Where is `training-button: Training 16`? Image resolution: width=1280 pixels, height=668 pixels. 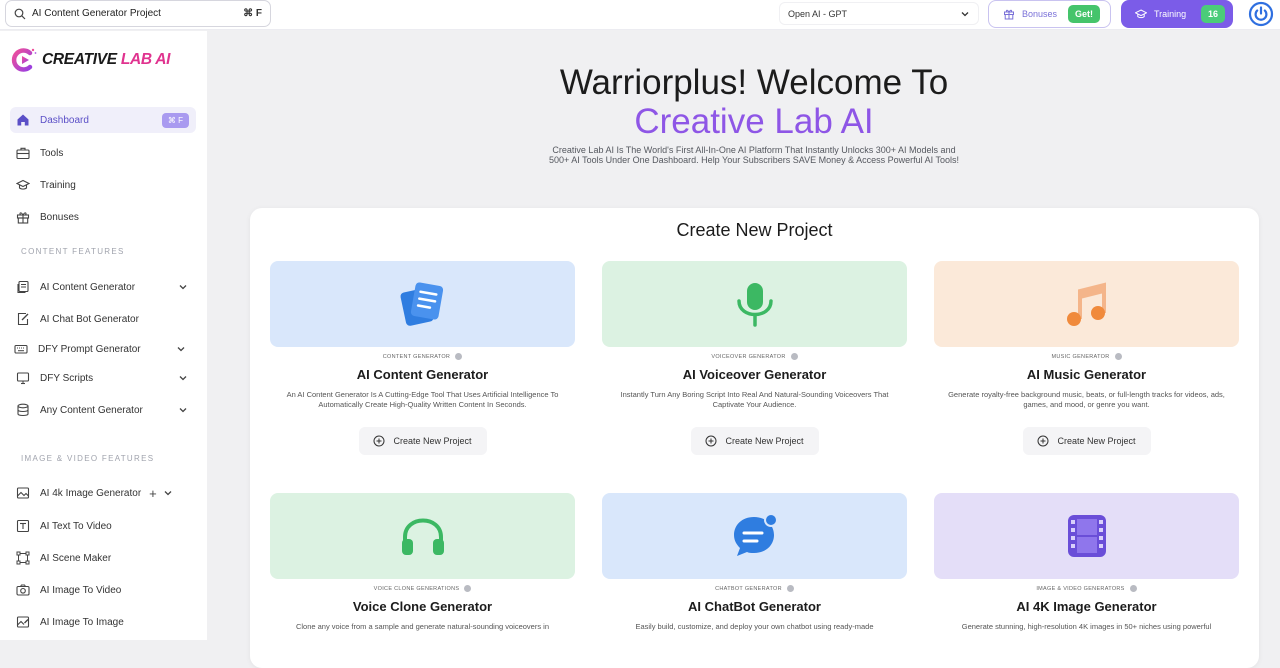 training-button: Training 16 is located at coordinates (1177, 14).